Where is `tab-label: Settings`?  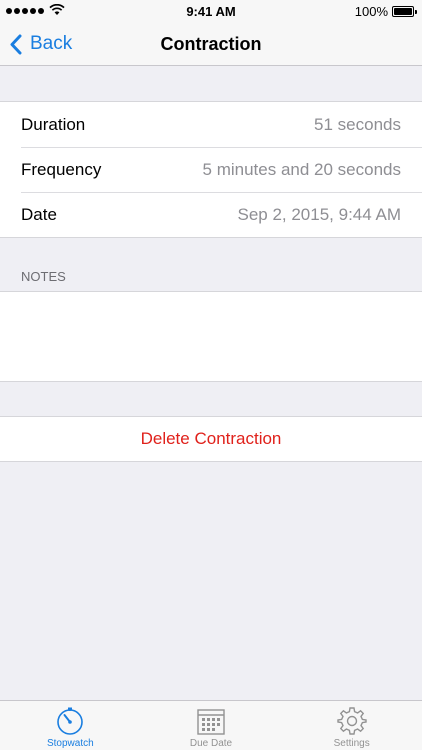
tab-label: Settings is located at coordinates (351, 743).